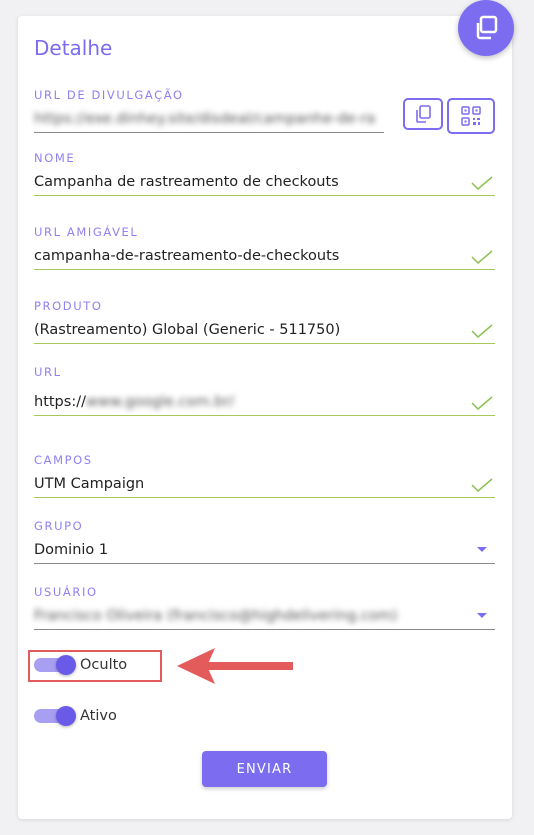 Image resolution: width=534 pixels, height=835 pixels. I want to click on url-blurred: www.google.com.br/, so click(160, 402).